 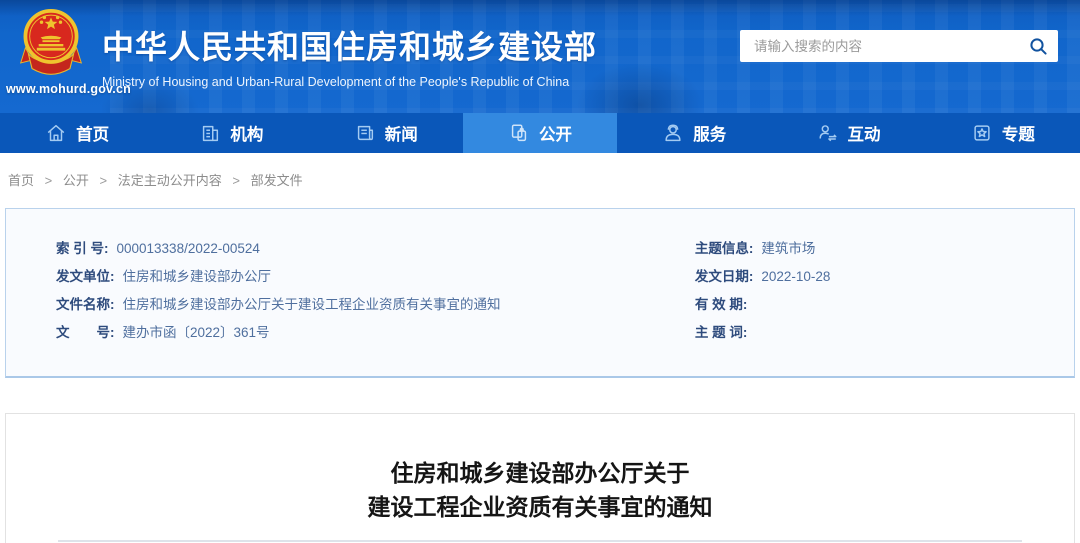 I want to click on nav-item-label: 新闻, so click(x=401, y=135).